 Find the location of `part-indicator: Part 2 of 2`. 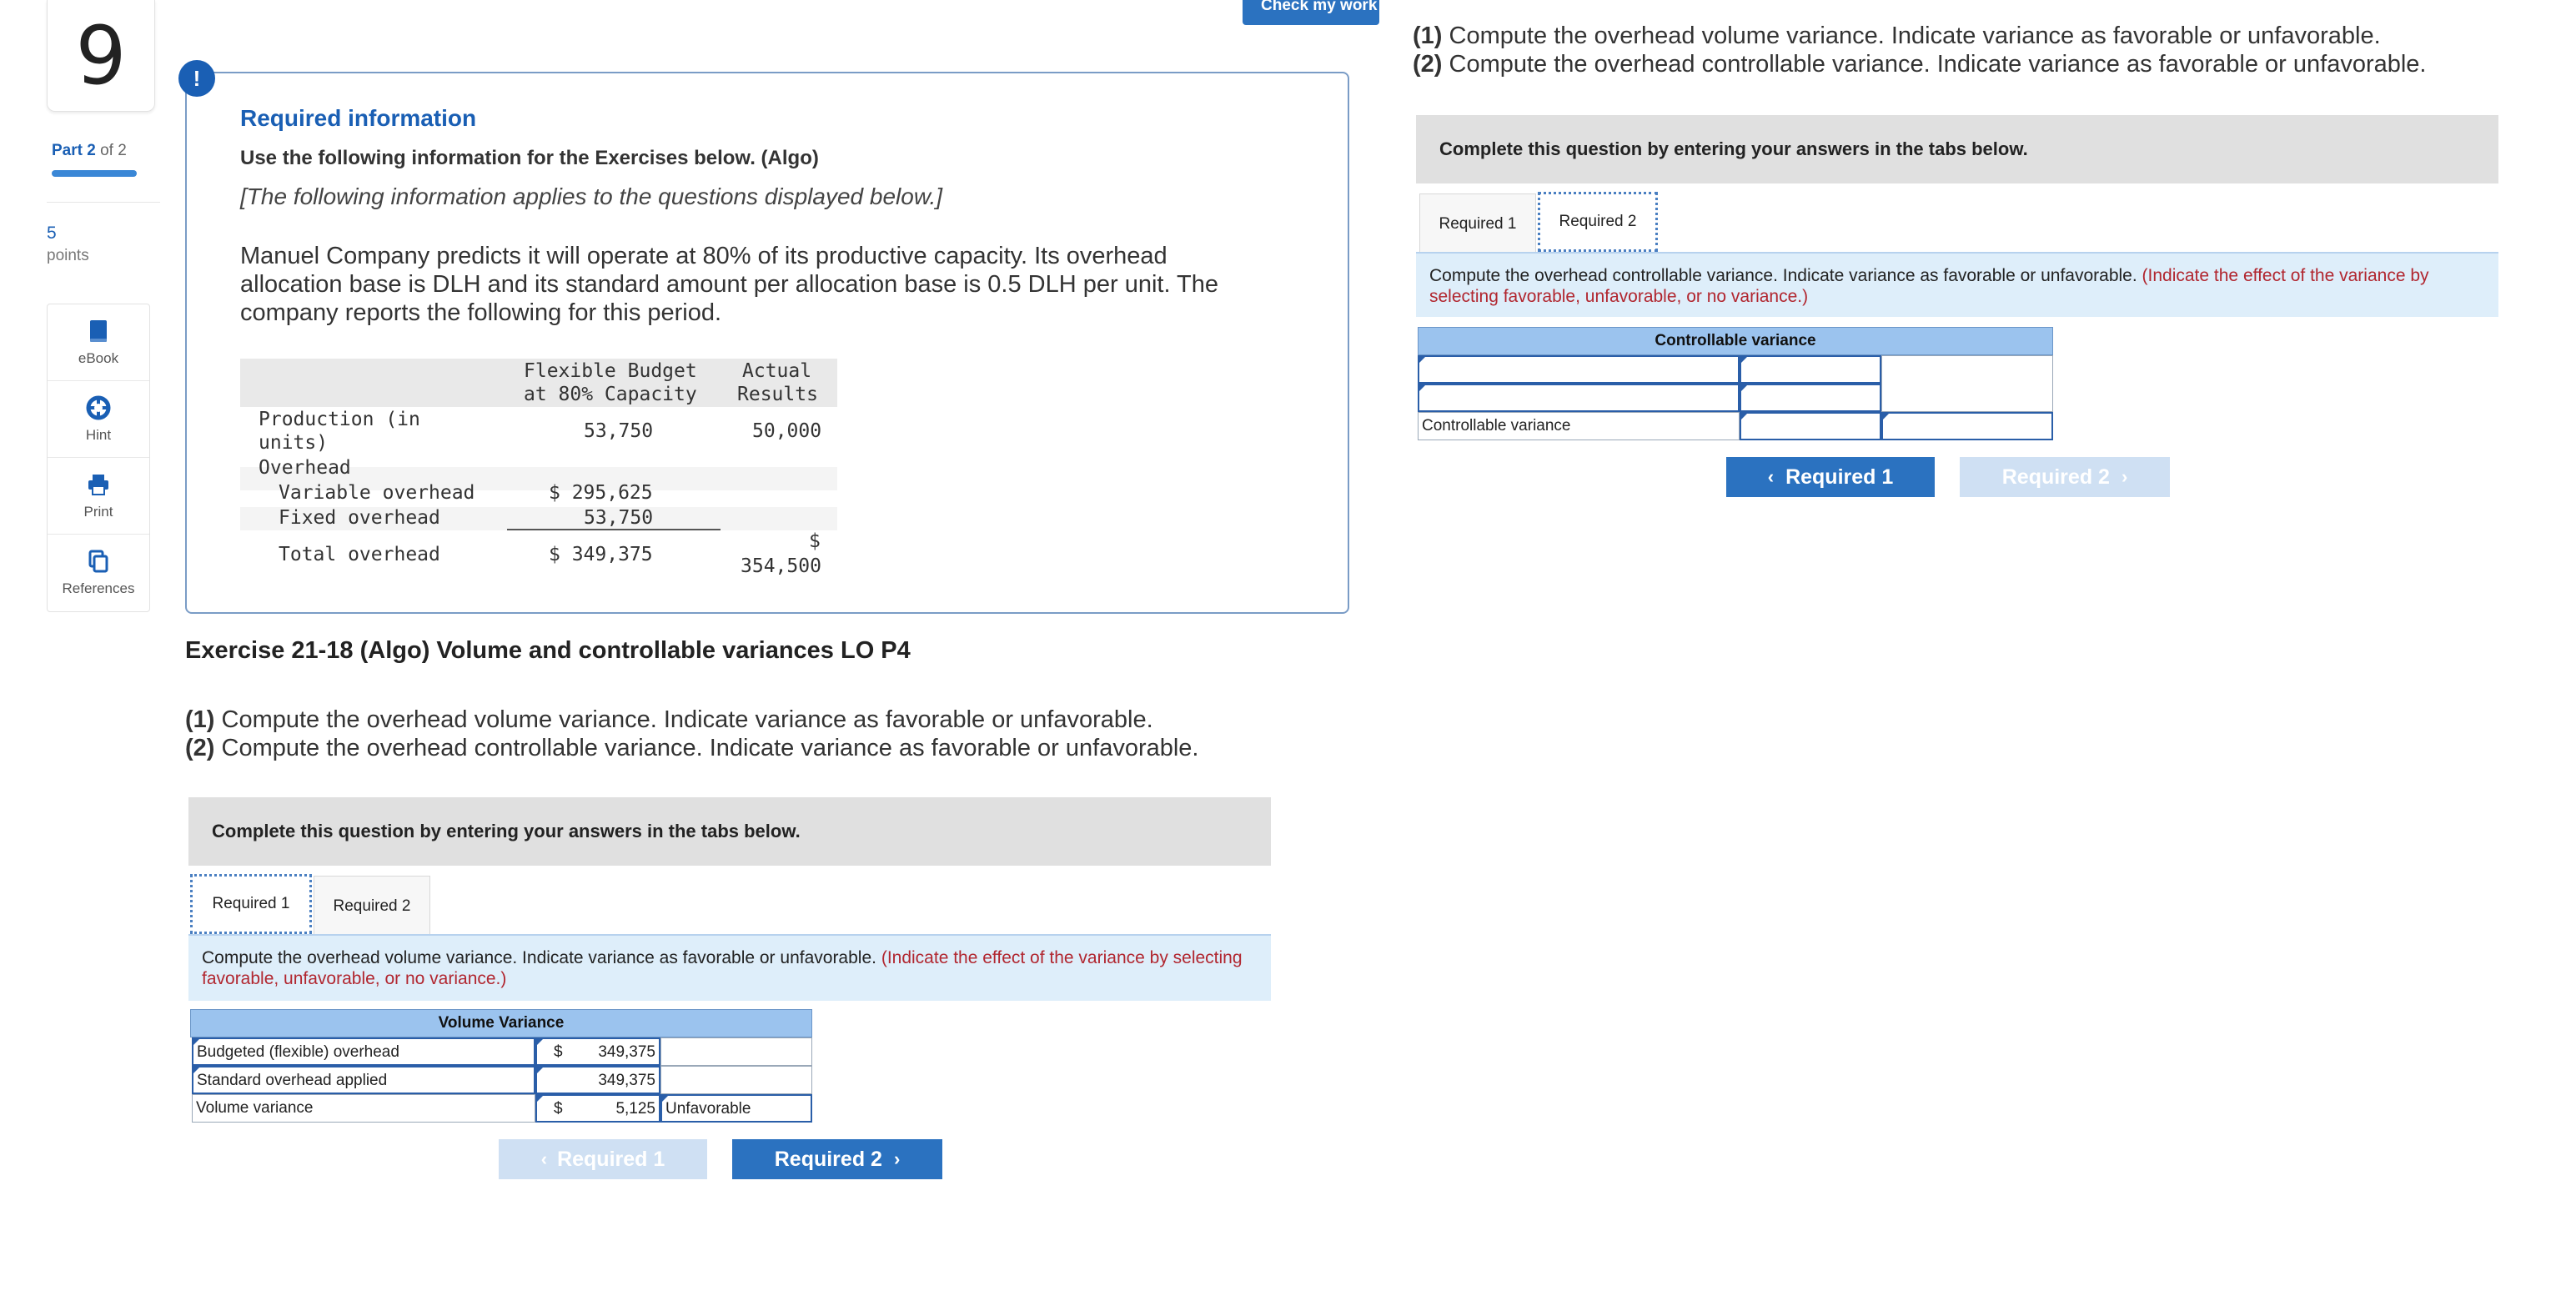

part-indicator: Part 2 of 2 is located at coordinates (89, 151).